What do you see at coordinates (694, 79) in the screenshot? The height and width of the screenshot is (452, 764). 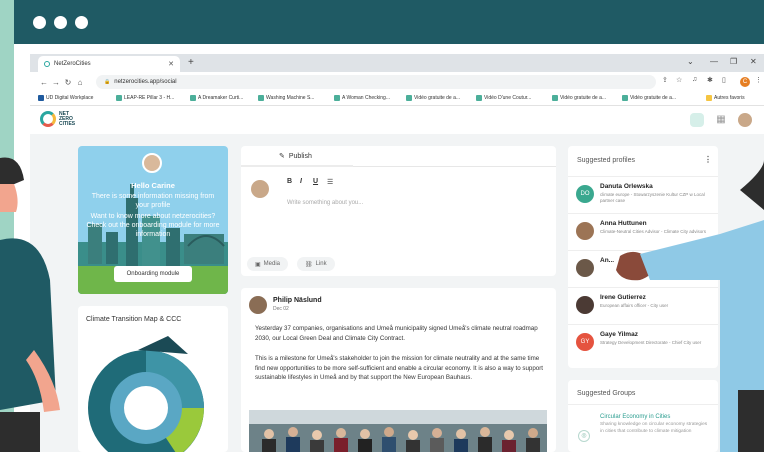 I see `music-icon: ♫` at bounding box center [694, 79].